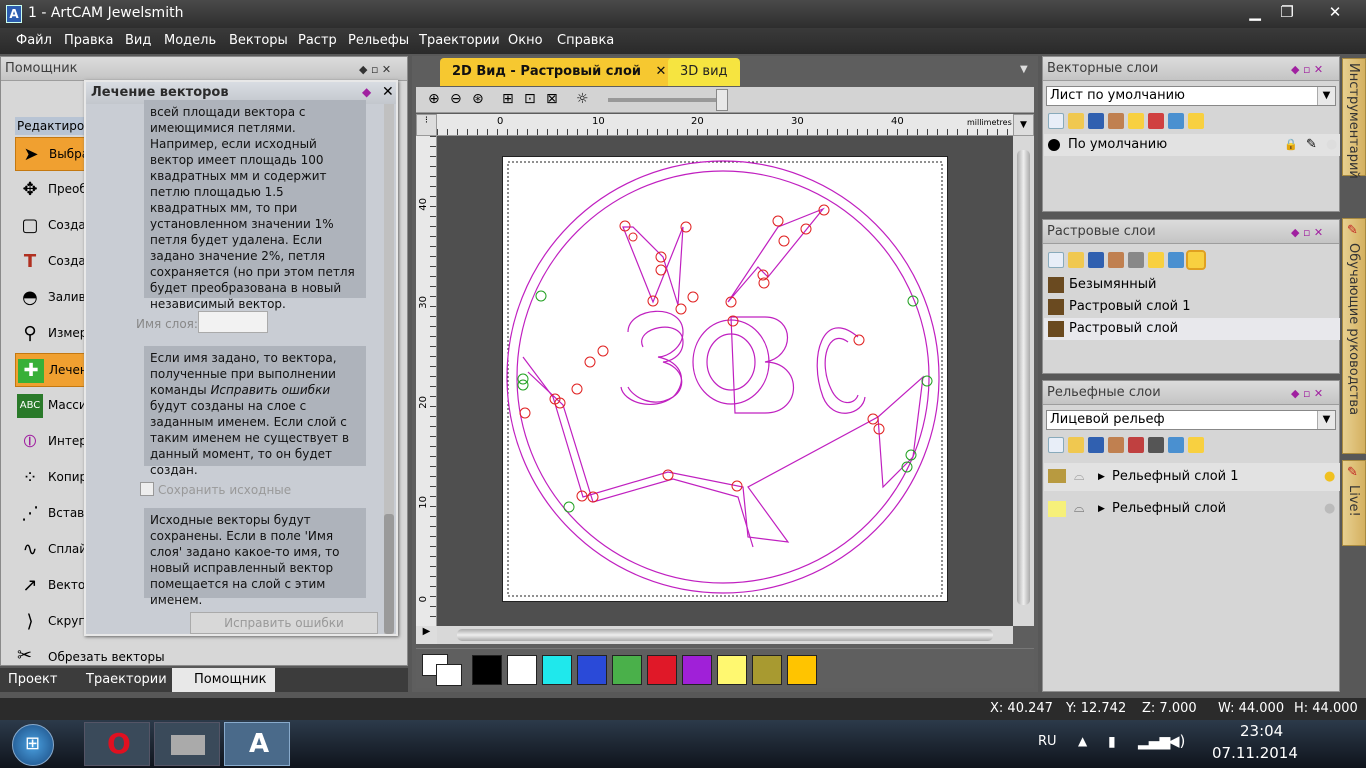 This screenshot has height=768, width=1366. Describe the element at coordinates (459, 40) in the screenshot. I see `menu-toolpaths: Траектории` at that location.